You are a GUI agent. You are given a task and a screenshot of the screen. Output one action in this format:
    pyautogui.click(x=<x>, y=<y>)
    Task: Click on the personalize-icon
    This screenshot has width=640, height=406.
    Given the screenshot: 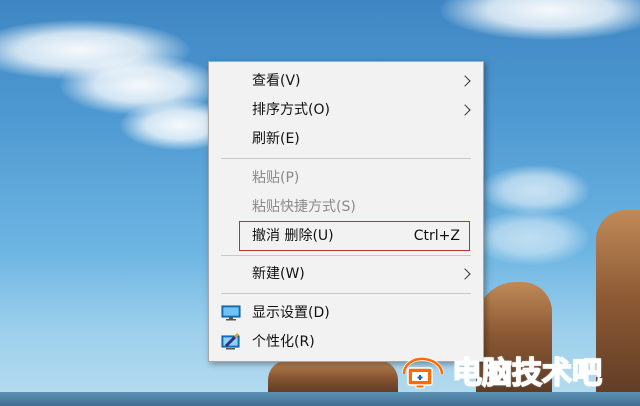 What is the action you would take?
    pyautogui.click(x=230, y=341)
    